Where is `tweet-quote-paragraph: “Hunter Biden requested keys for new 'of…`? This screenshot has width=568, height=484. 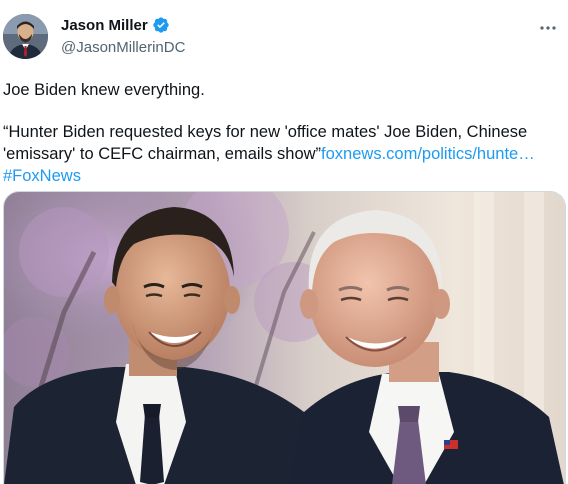
tweet-quote-paragraph: “Hunter Biden requested keys for new 'of… is located at coordinates (281, 154).